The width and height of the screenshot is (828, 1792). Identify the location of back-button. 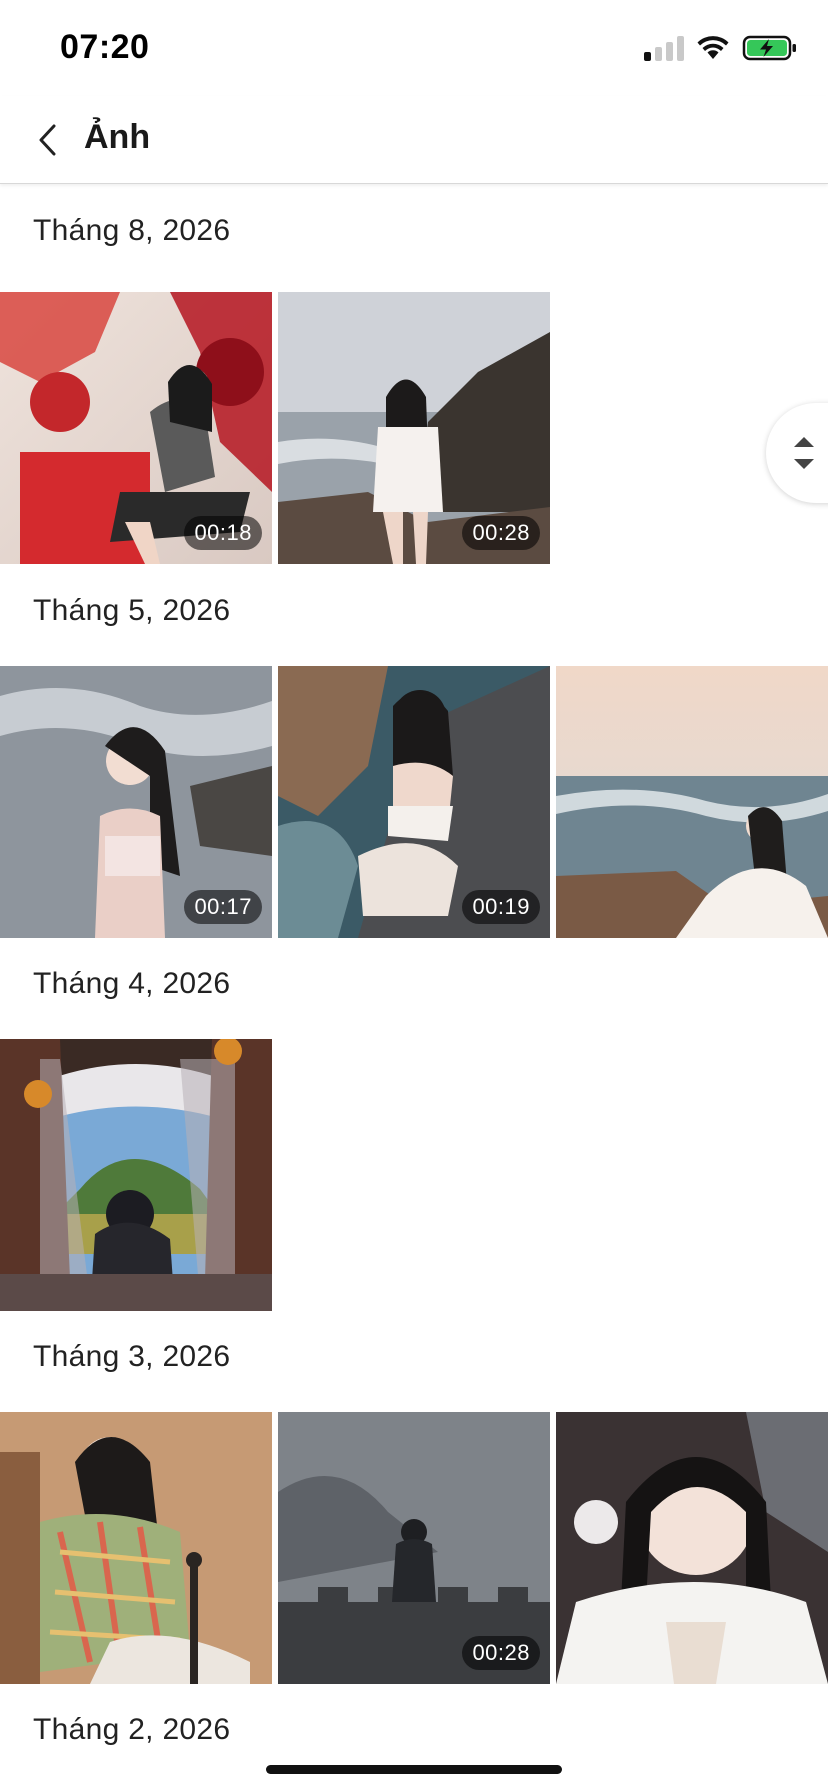
(48, 140).